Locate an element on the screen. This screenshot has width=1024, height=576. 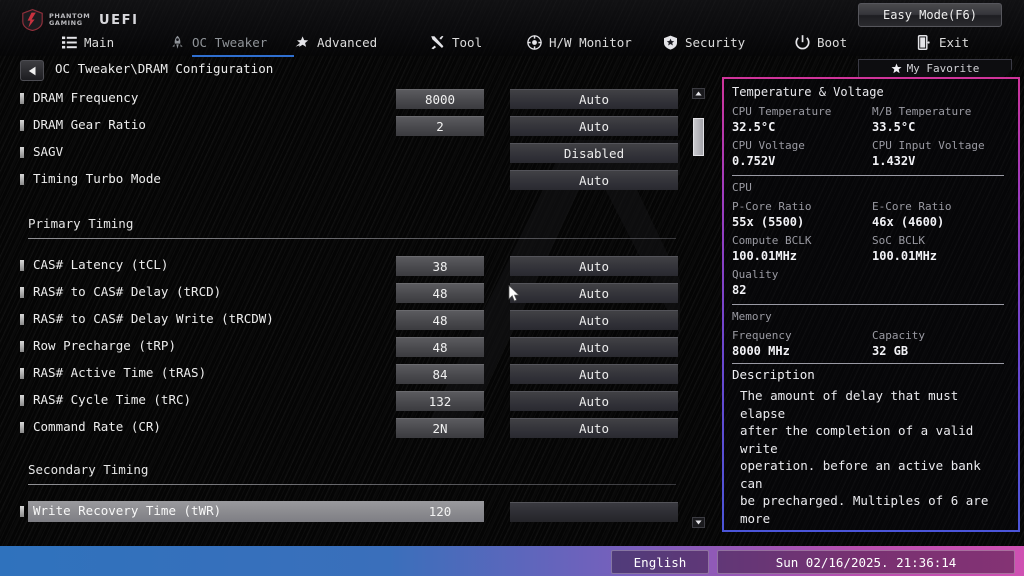
setting-label: CAS# Latency (tCL) is located at coordinates (101, 264).